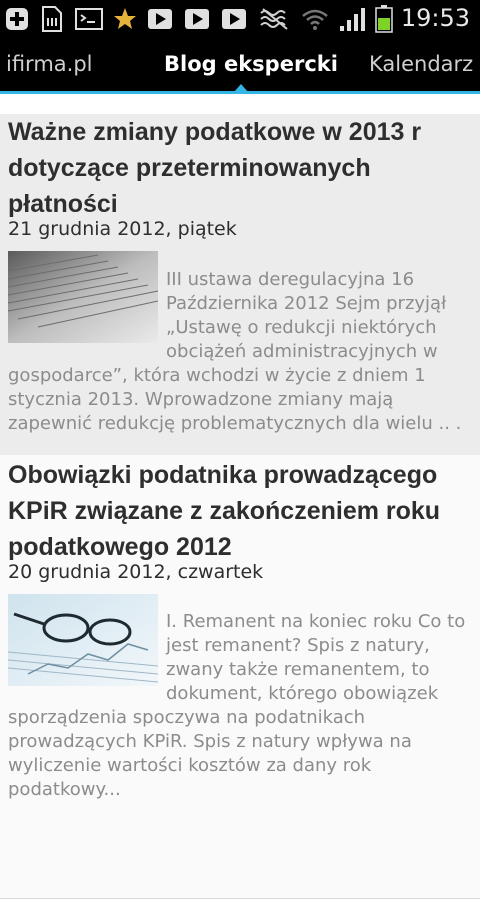 The image size is (480, 899). What do you see at coordinates (51, 19) in the screenshot?
I see `sd-card-icon` at bounding box center [51, 19].